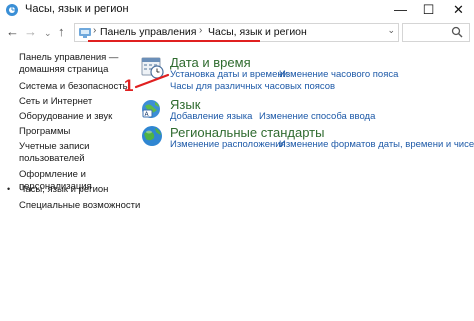  What do you see at coordinates (12, 32) in the screenshot?
I see `back-button: ←` at bounding box center [12, 32].